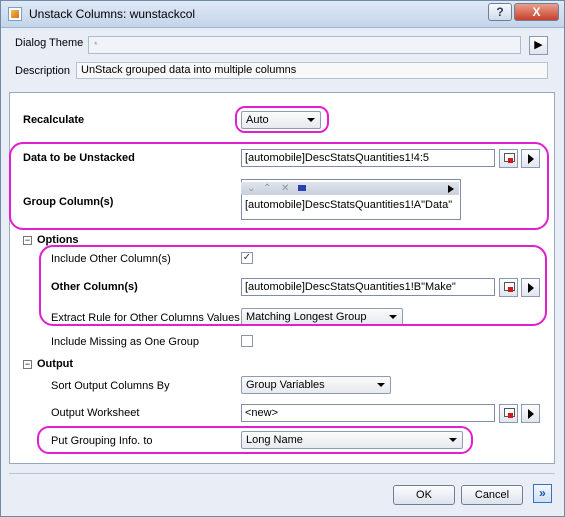  What do you see at coordinates (508, 413) in the screenshot?
I see `output-worksheet-picker-icon` at bounding box center [508, 413].